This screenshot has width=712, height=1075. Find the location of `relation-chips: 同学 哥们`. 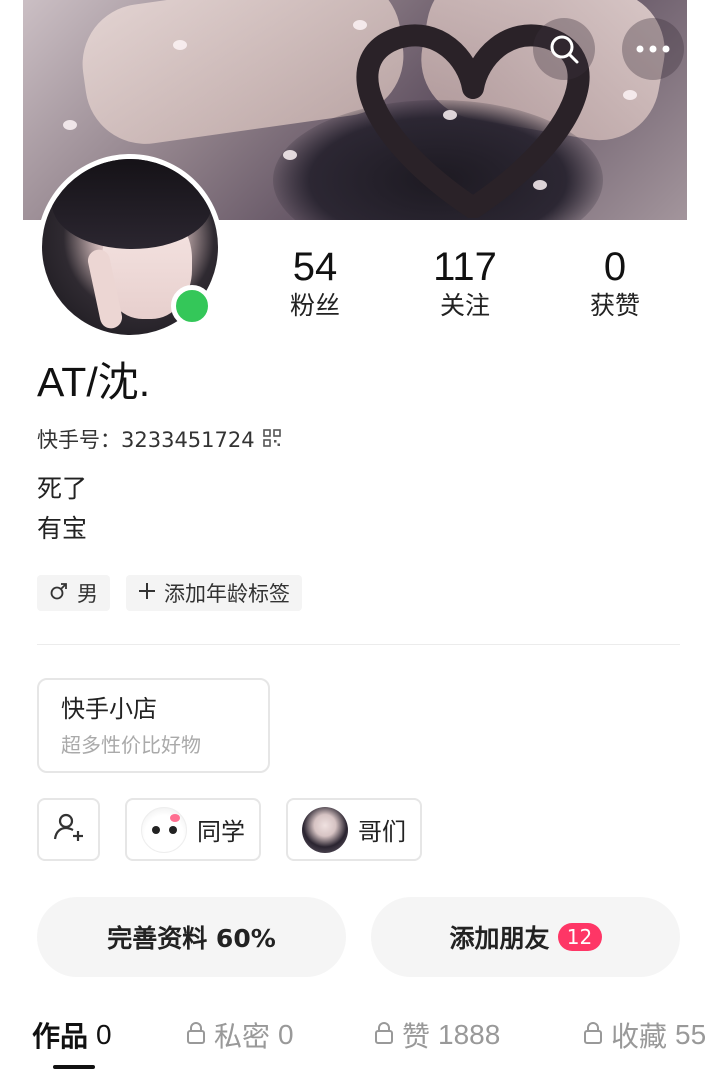

relation-chips: 同学 哥们 is located at coordinates (229, 829).